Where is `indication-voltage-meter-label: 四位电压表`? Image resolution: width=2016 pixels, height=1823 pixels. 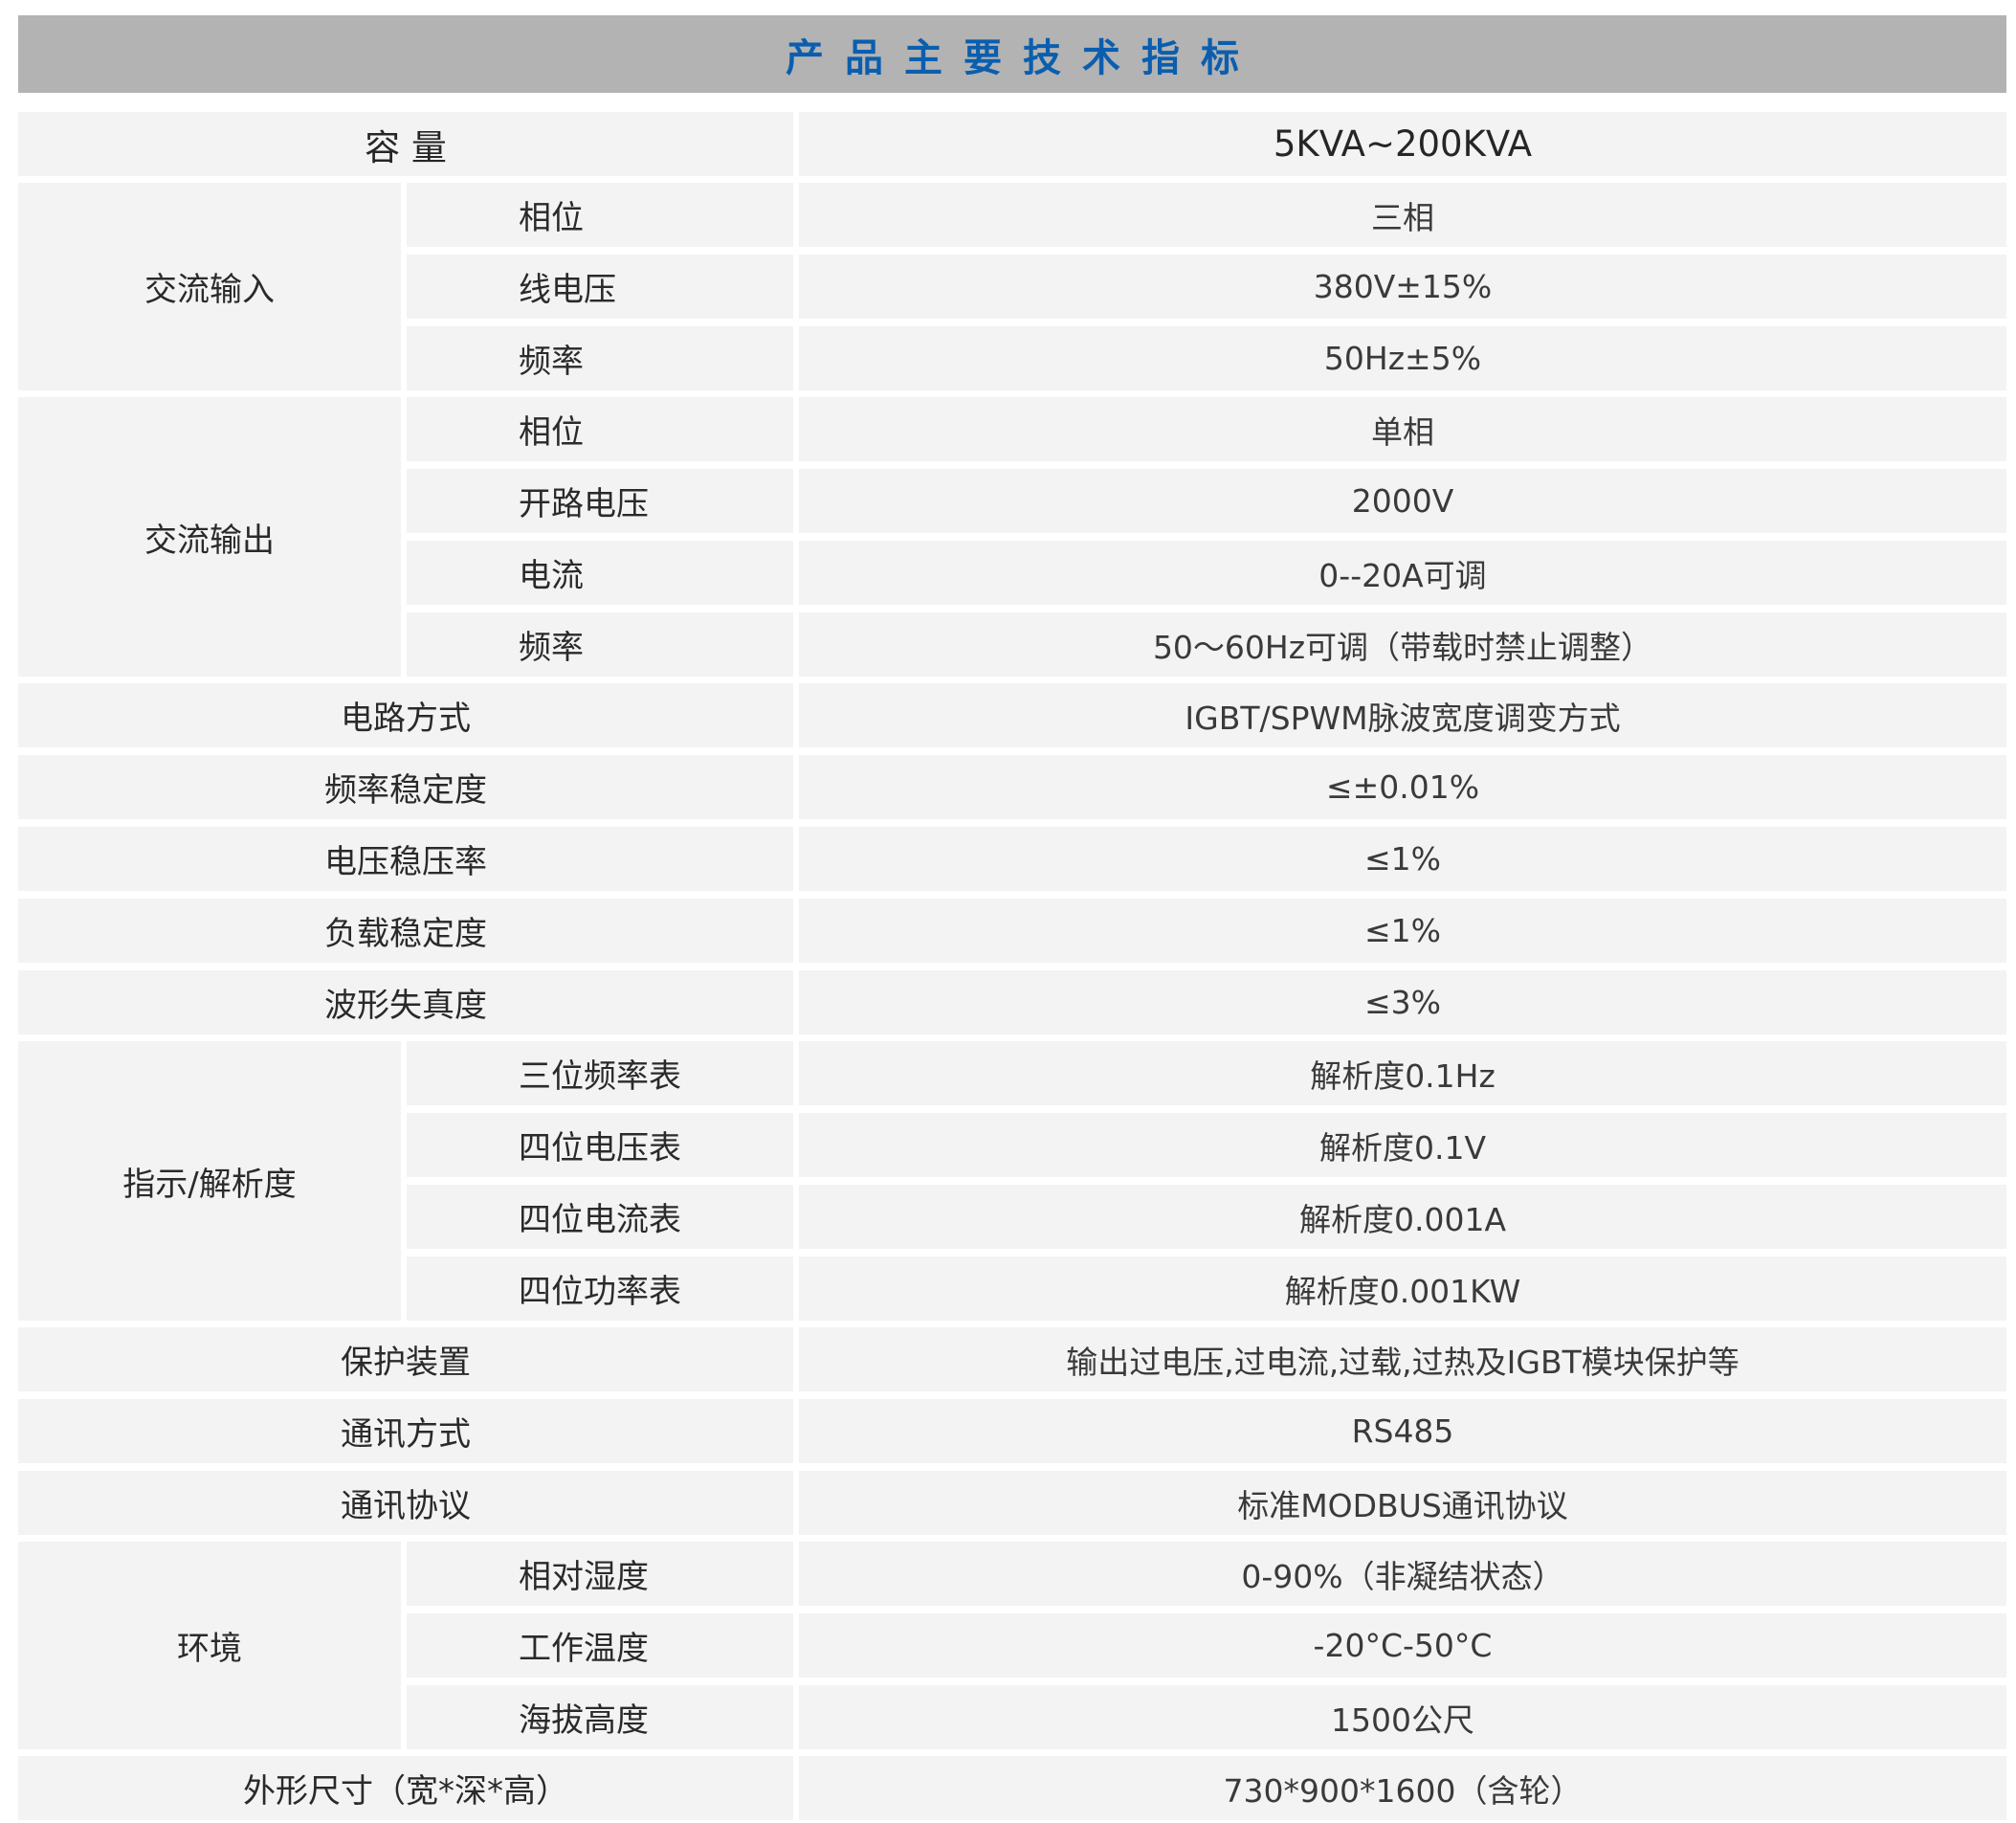
indication-voltage-meter-label: 四位电压表 is located at coordinates (600, 1145).